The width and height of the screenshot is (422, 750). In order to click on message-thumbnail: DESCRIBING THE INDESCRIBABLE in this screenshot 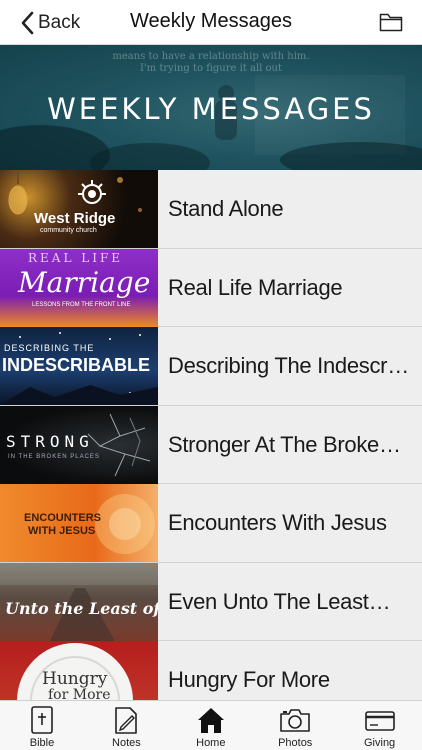, I will do `click(79, 366)`.